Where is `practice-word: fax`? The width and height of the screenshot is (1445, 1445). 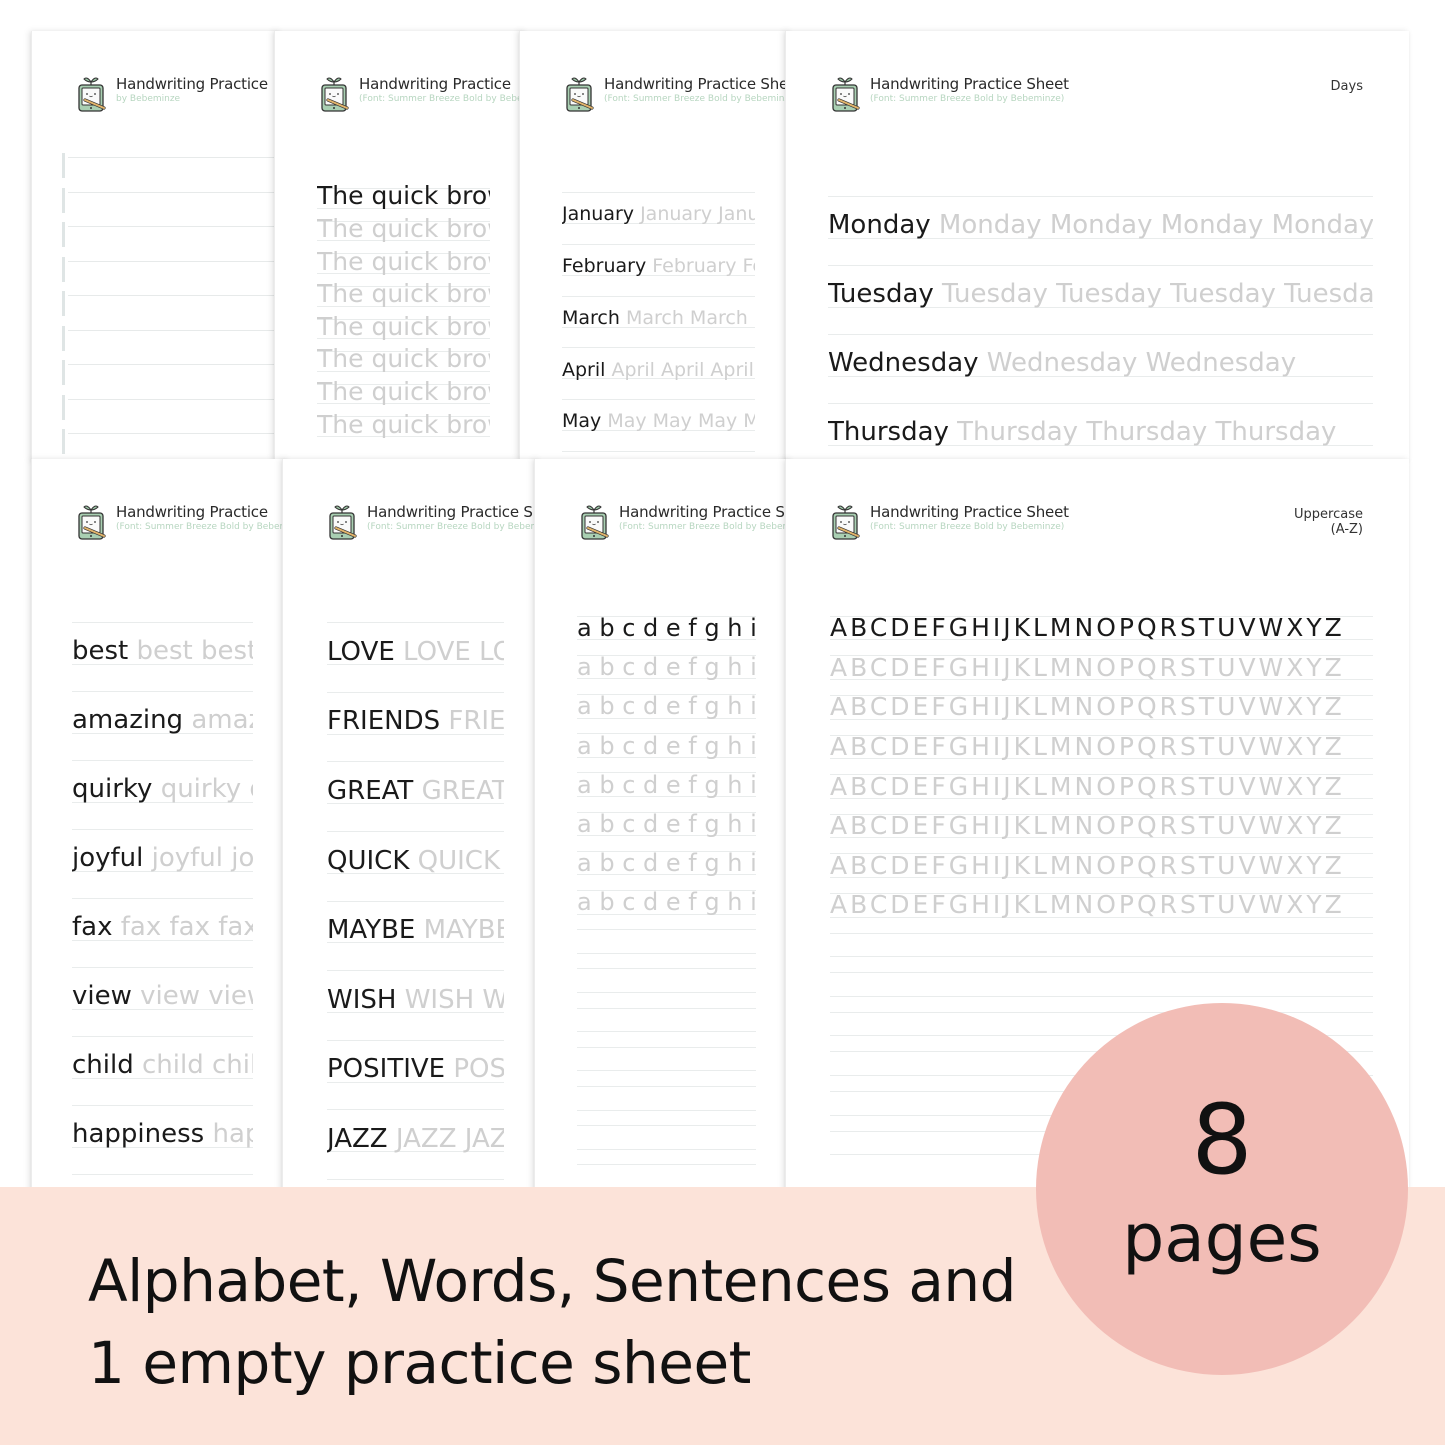
practice-word: fax is located at coordinates (92, 927).